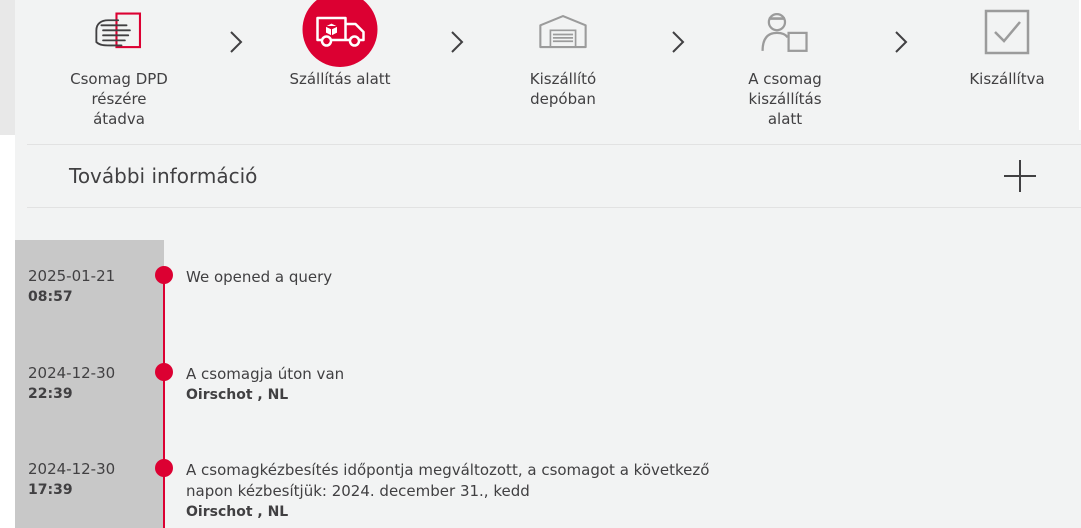  What do you see at coordinates (50, 394) in the screenshot?
I see `event-time: 22:39` at bounding box center [50, 394].